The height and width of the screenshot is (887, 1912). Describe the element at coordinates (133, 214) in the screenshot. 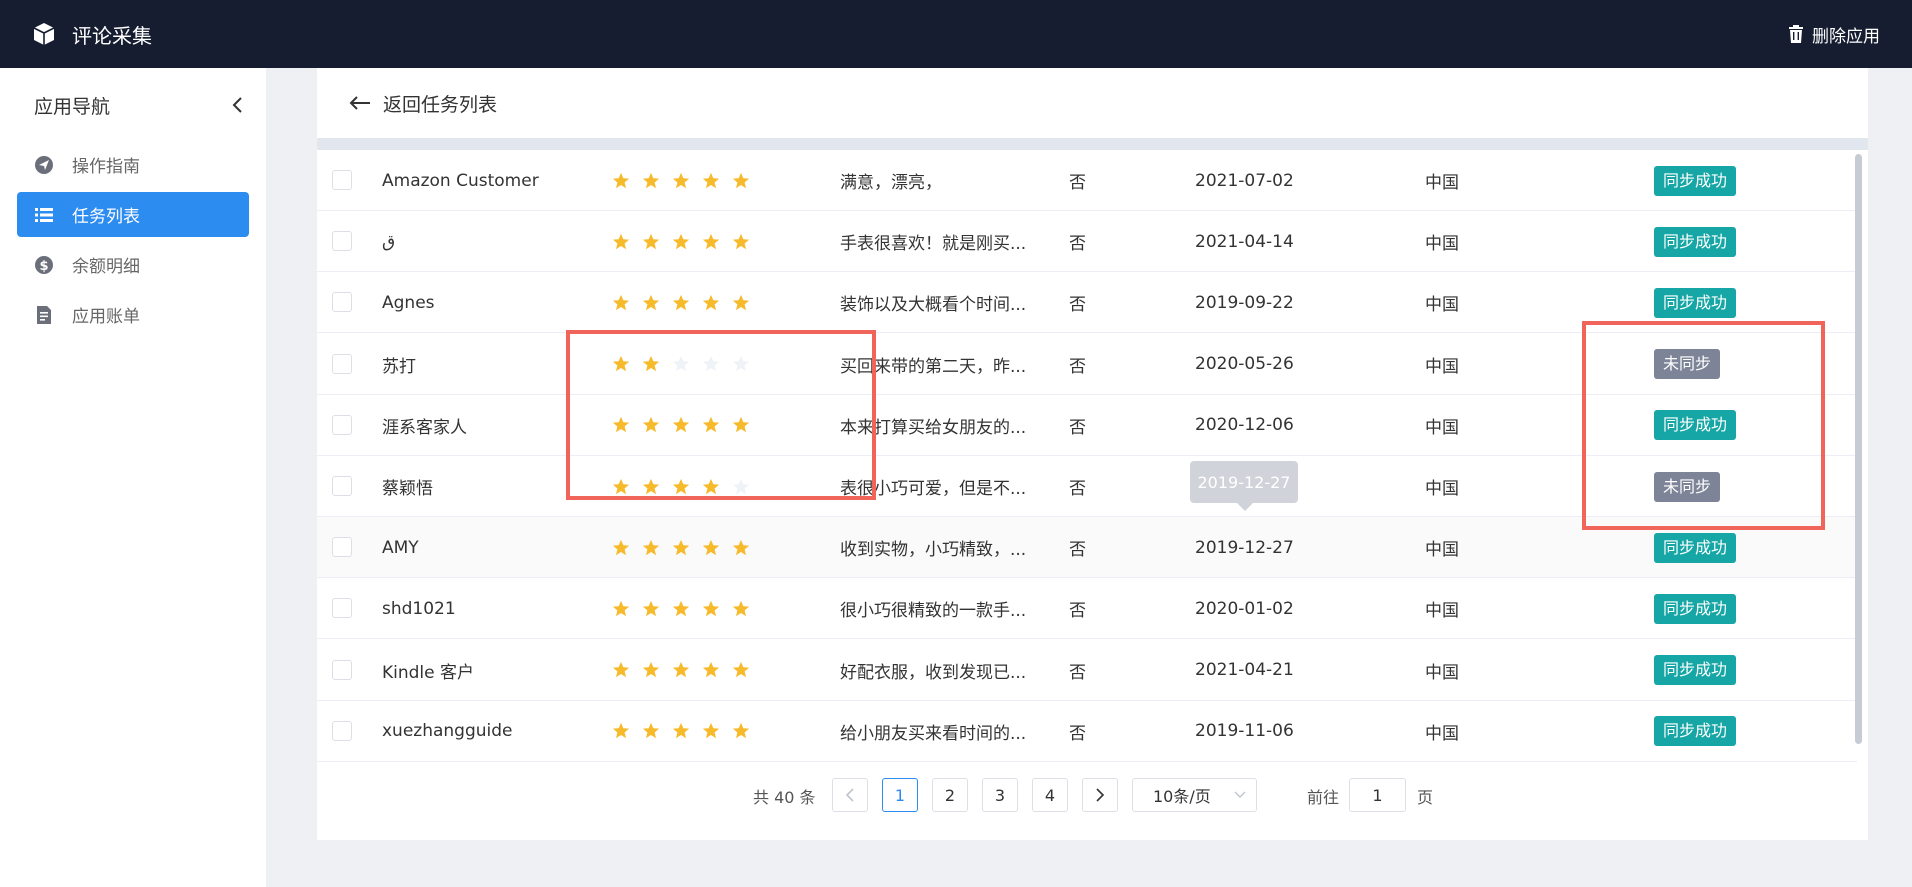

I see `sidebar-item-tasks: 任务列表` at that location.